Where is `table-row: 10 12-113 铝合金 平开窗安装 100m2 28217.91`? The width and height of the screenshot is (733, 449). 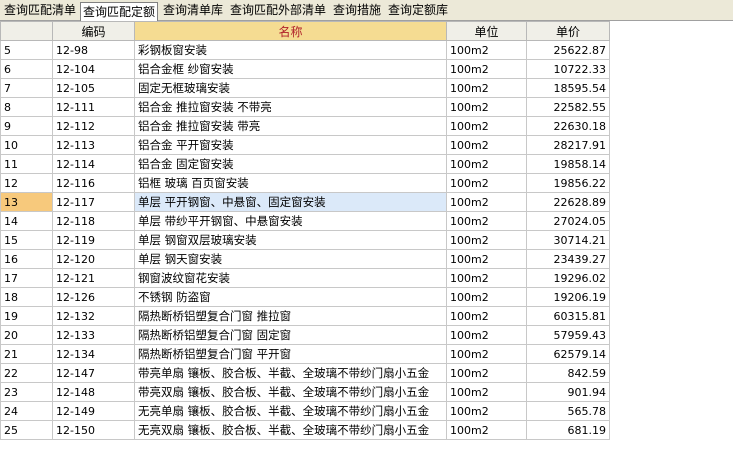
table-row: 10 12-113 铝合金 平开窗安装 100m2 28217.91 is located at coordinates (305, 145).